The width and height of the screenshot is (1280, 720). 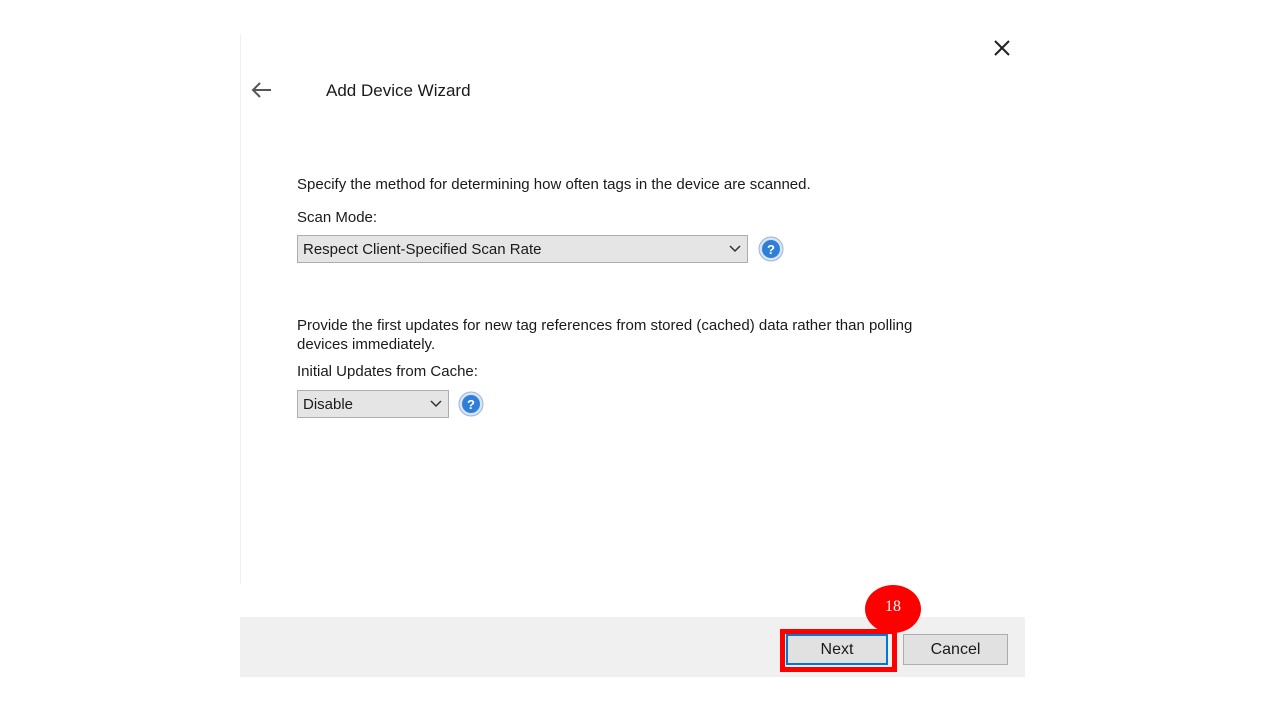 I want to click on next-button: Next, so click(x=837, y=649).